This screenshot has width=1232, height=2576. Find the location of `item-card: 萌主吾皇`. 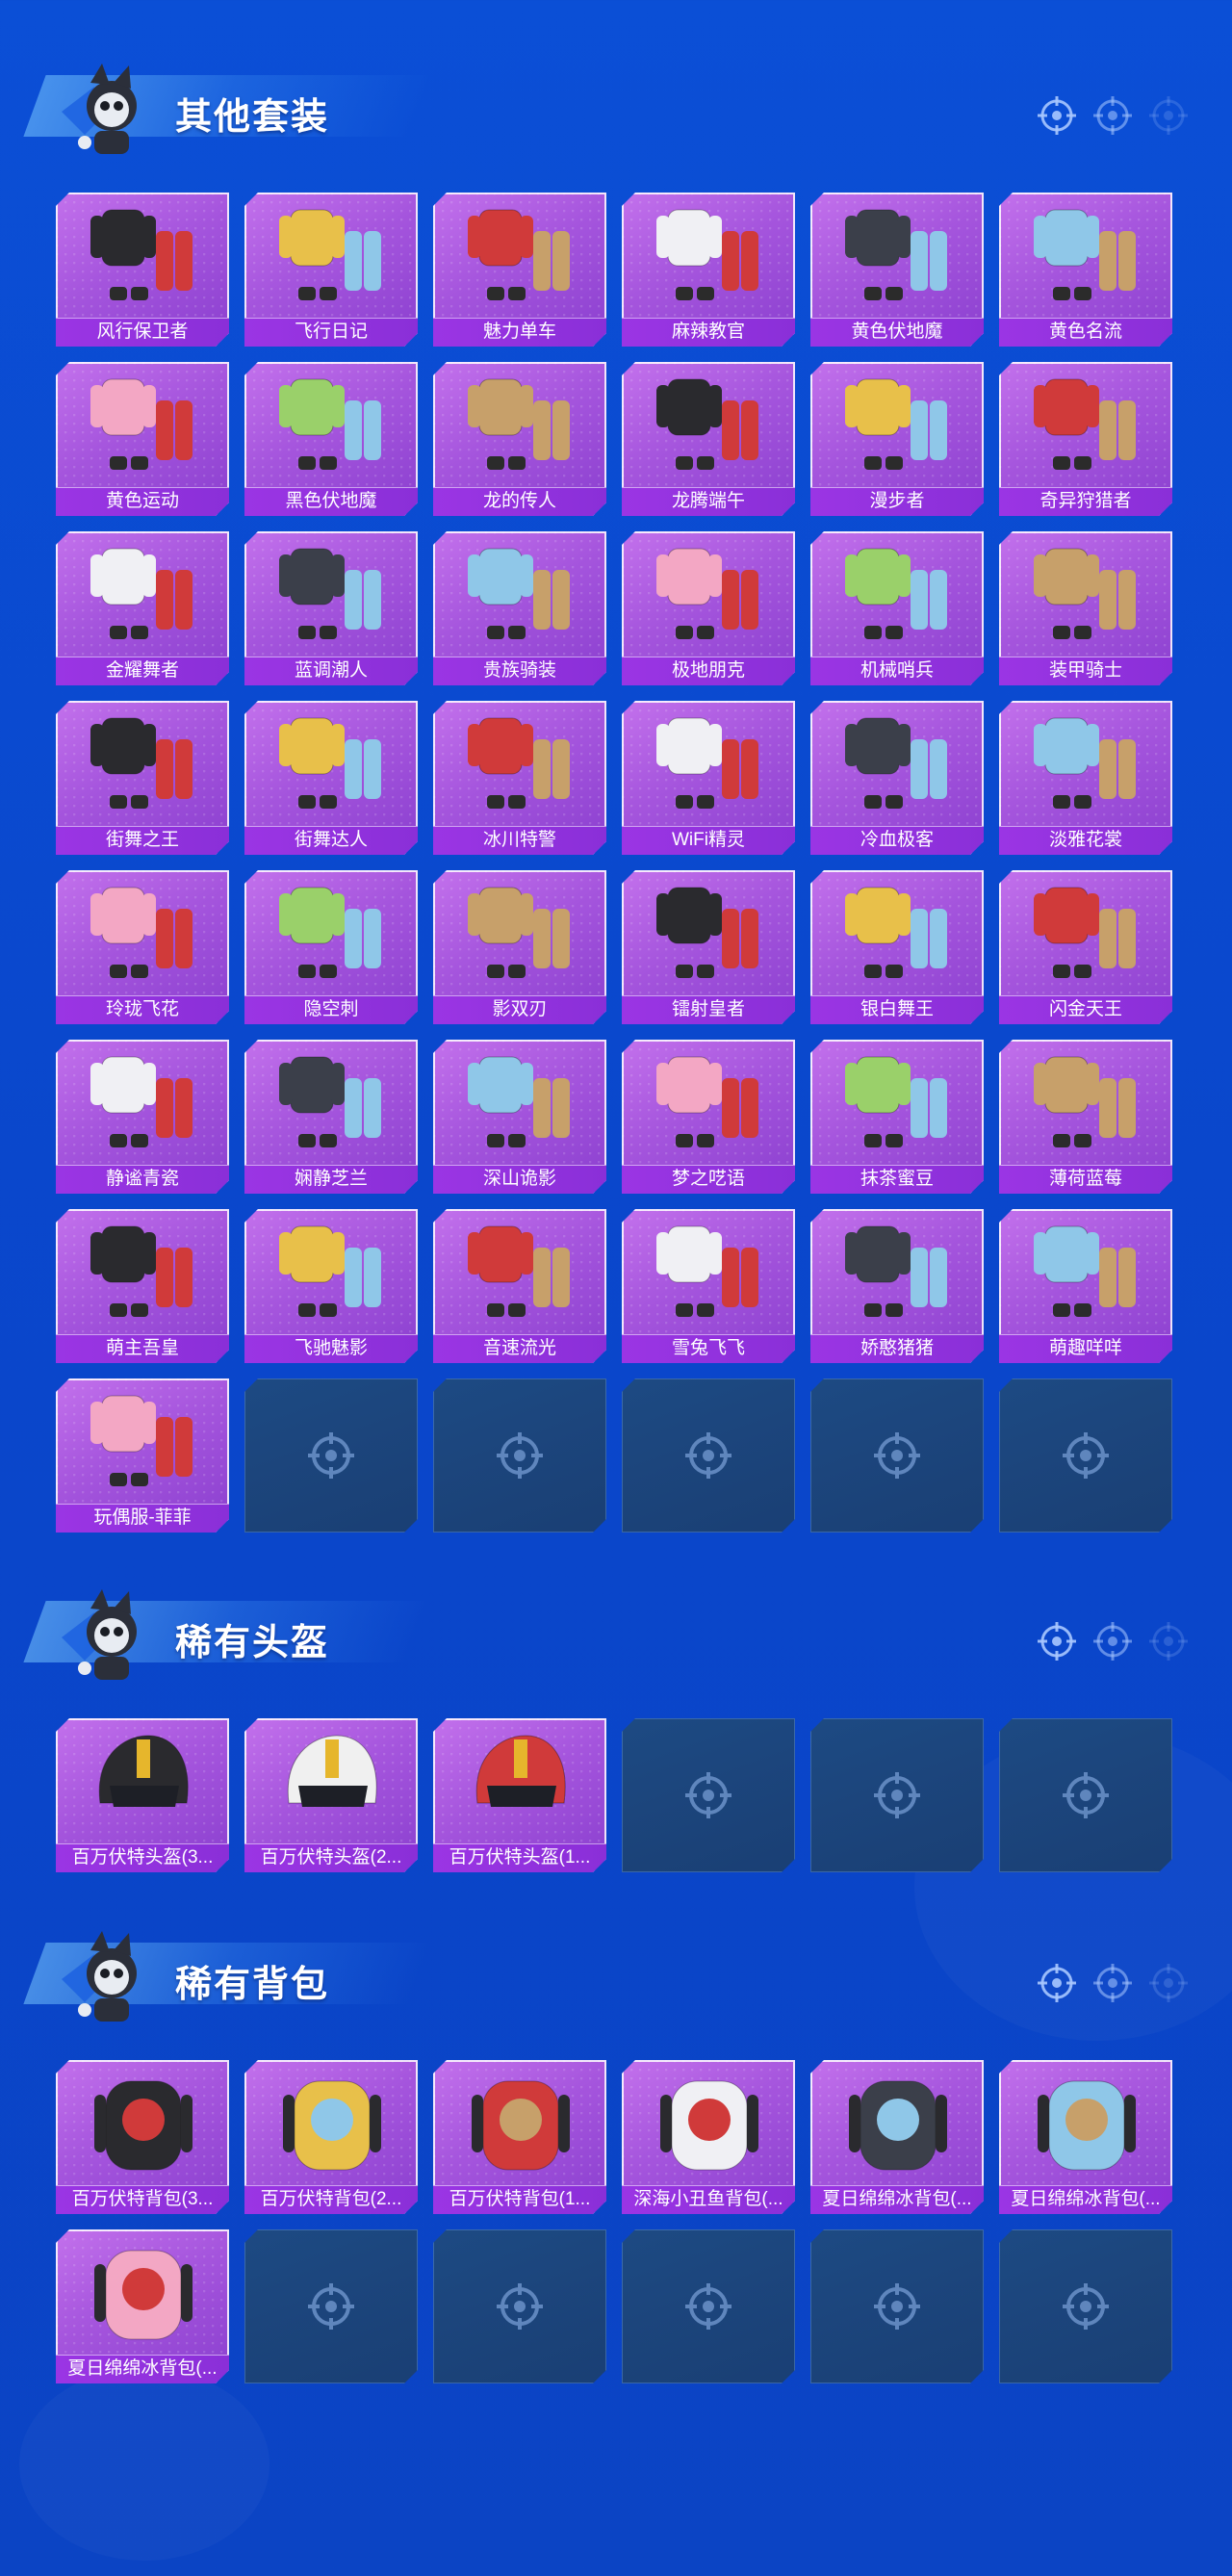

item-card: 萌主吾皇 is located at coordinates (142, 1286).